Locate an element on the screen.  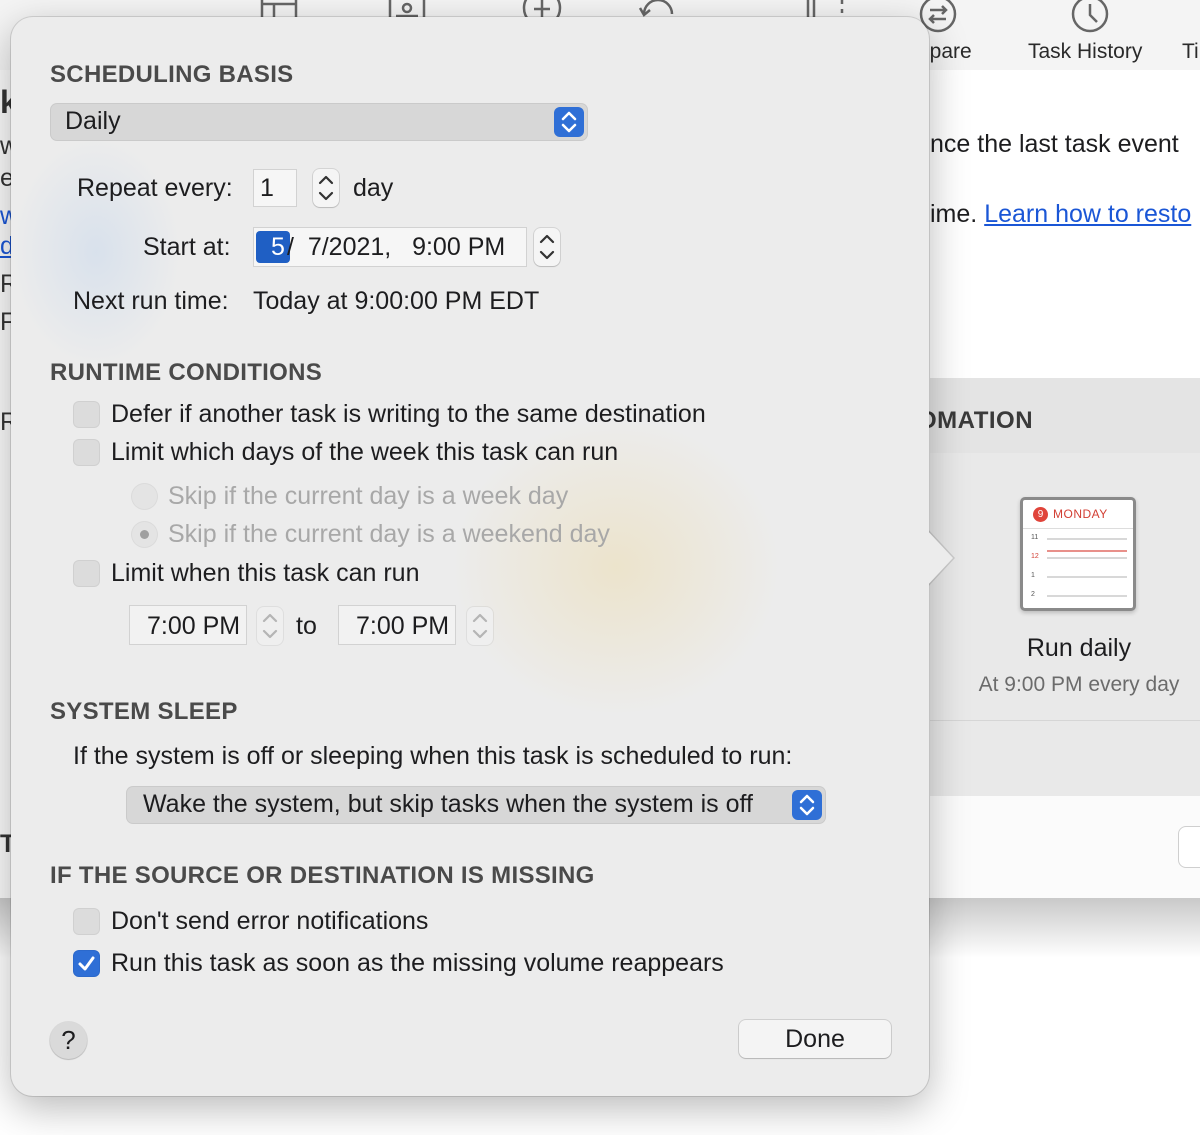
runtime-conditions-title: RUNTIME CONDITIONS is located at coordinates (186, 372).